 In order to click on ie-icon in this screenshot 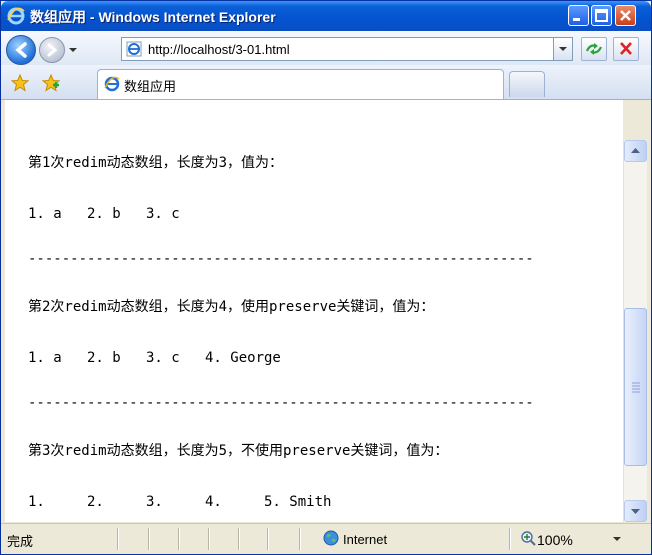, I will do `click(16, 16)`.